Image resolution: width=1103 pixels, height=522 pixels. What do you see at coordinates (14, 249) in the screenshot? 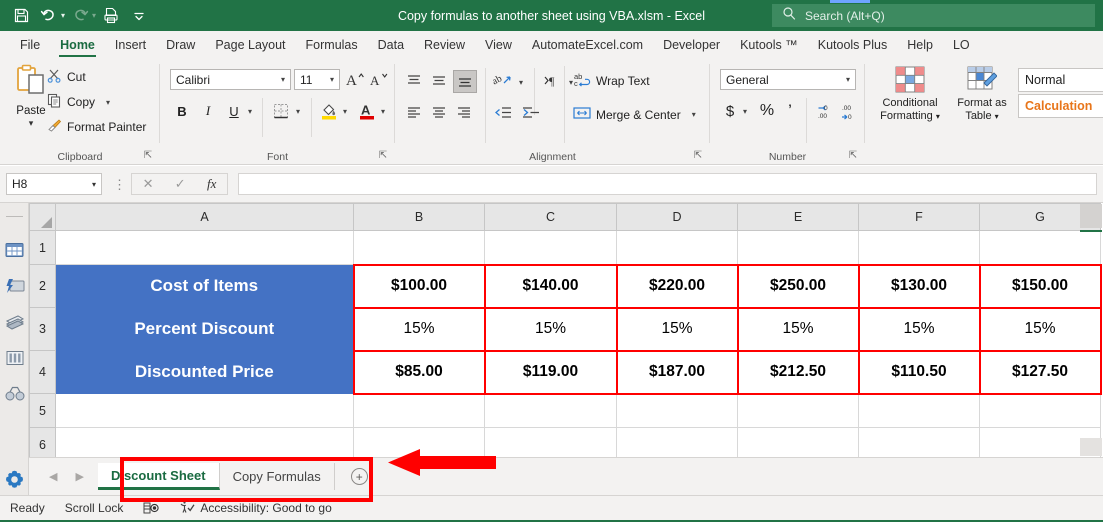
I see `kutools-table-icon` at bounding box center [14, 249].